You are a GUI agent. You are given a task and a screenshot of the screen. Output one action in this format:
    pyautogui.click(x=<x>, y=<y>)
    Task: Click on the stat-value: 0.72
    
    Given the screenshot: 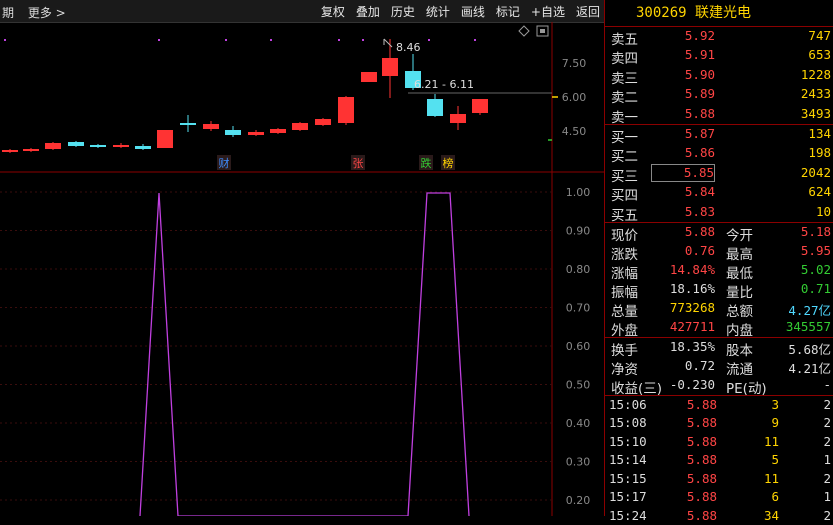 What is the action you would take?
    pyautogui.click(x=699, y=365)
    